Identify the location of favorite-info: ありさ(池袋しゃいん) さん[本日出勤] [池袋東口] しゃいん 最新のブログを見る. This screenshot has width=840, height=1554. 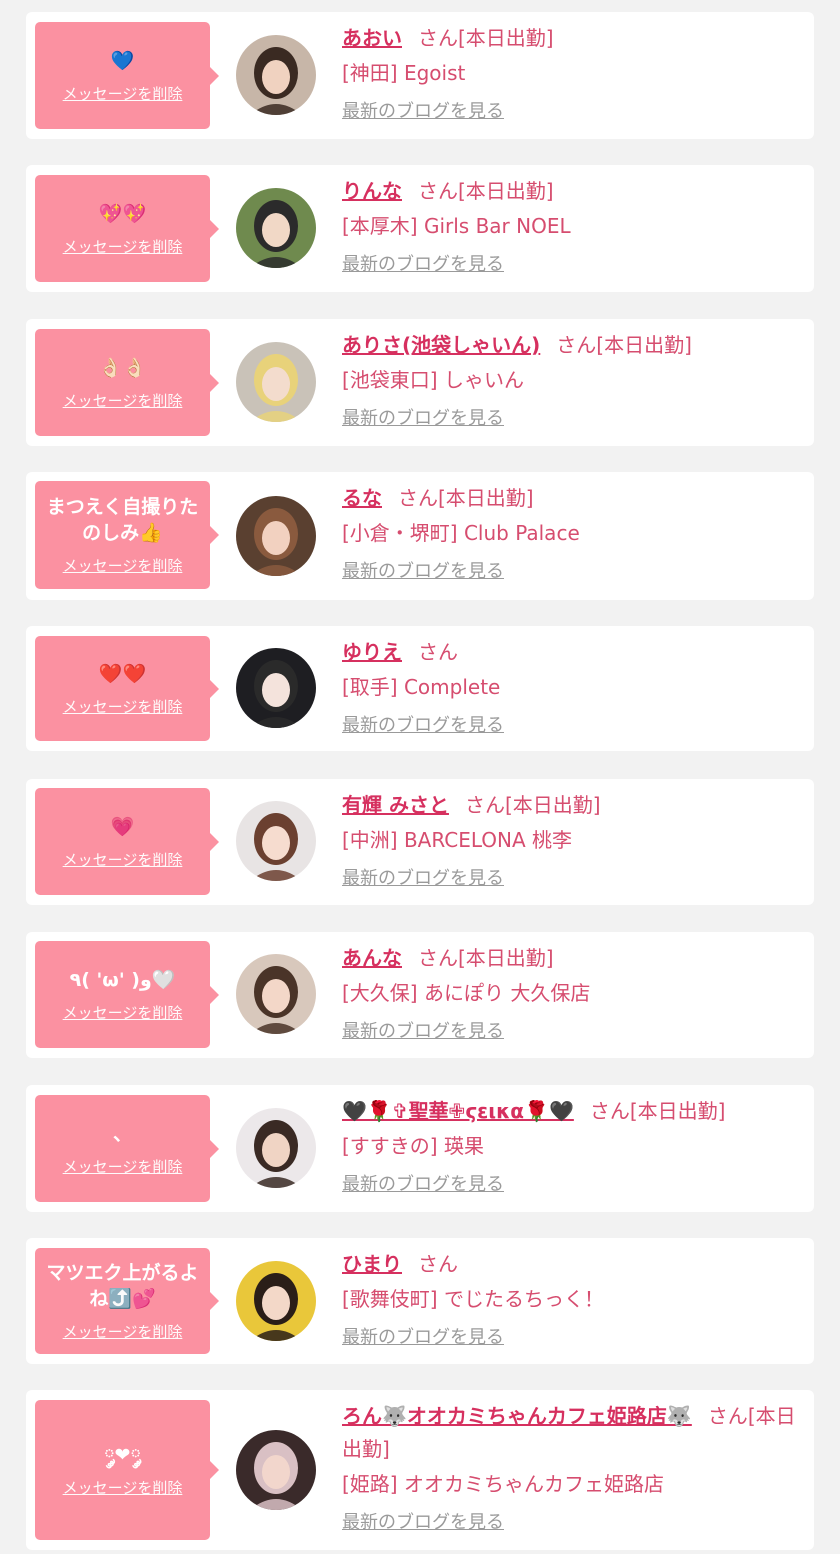
(572, 380).